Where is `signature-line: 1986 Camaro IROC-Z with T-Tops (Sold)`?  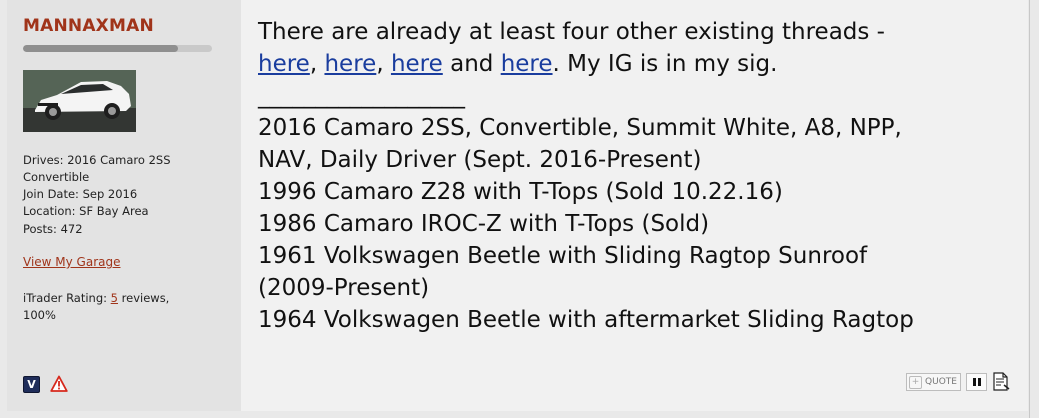
signature-line: 1986 Camaro IROC-Z with T-Tops (Sold) is located at coordinates (484, 224).